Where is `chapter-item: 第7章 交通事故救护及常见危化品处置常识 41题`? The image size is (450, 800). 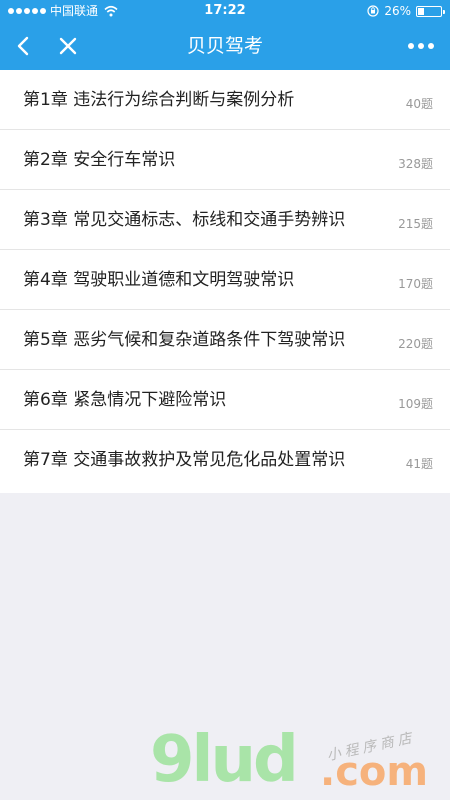 chapter-item: 第7章 交通事故救护及常见危化品处置常识 41题 is located at coordinates (225, 461).